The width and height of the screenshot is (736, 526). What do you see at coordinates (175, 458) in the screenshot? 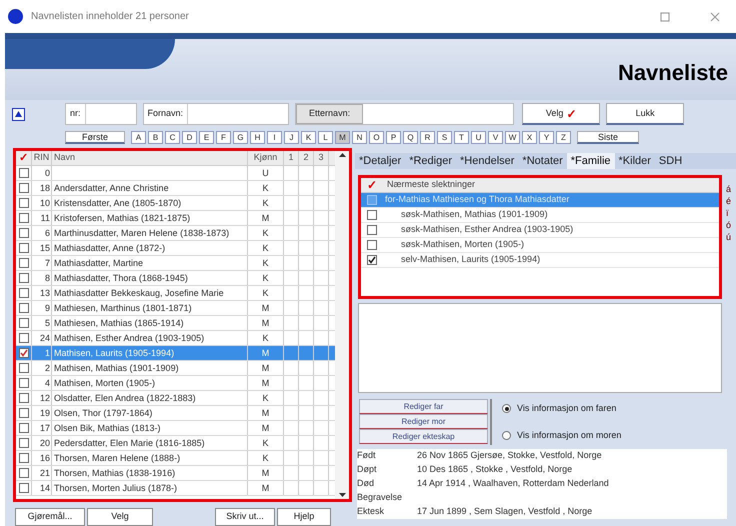
I see `table-row: 16 Thorsen, Maren Helene (1888-) K` at bounding box center [175, 458].